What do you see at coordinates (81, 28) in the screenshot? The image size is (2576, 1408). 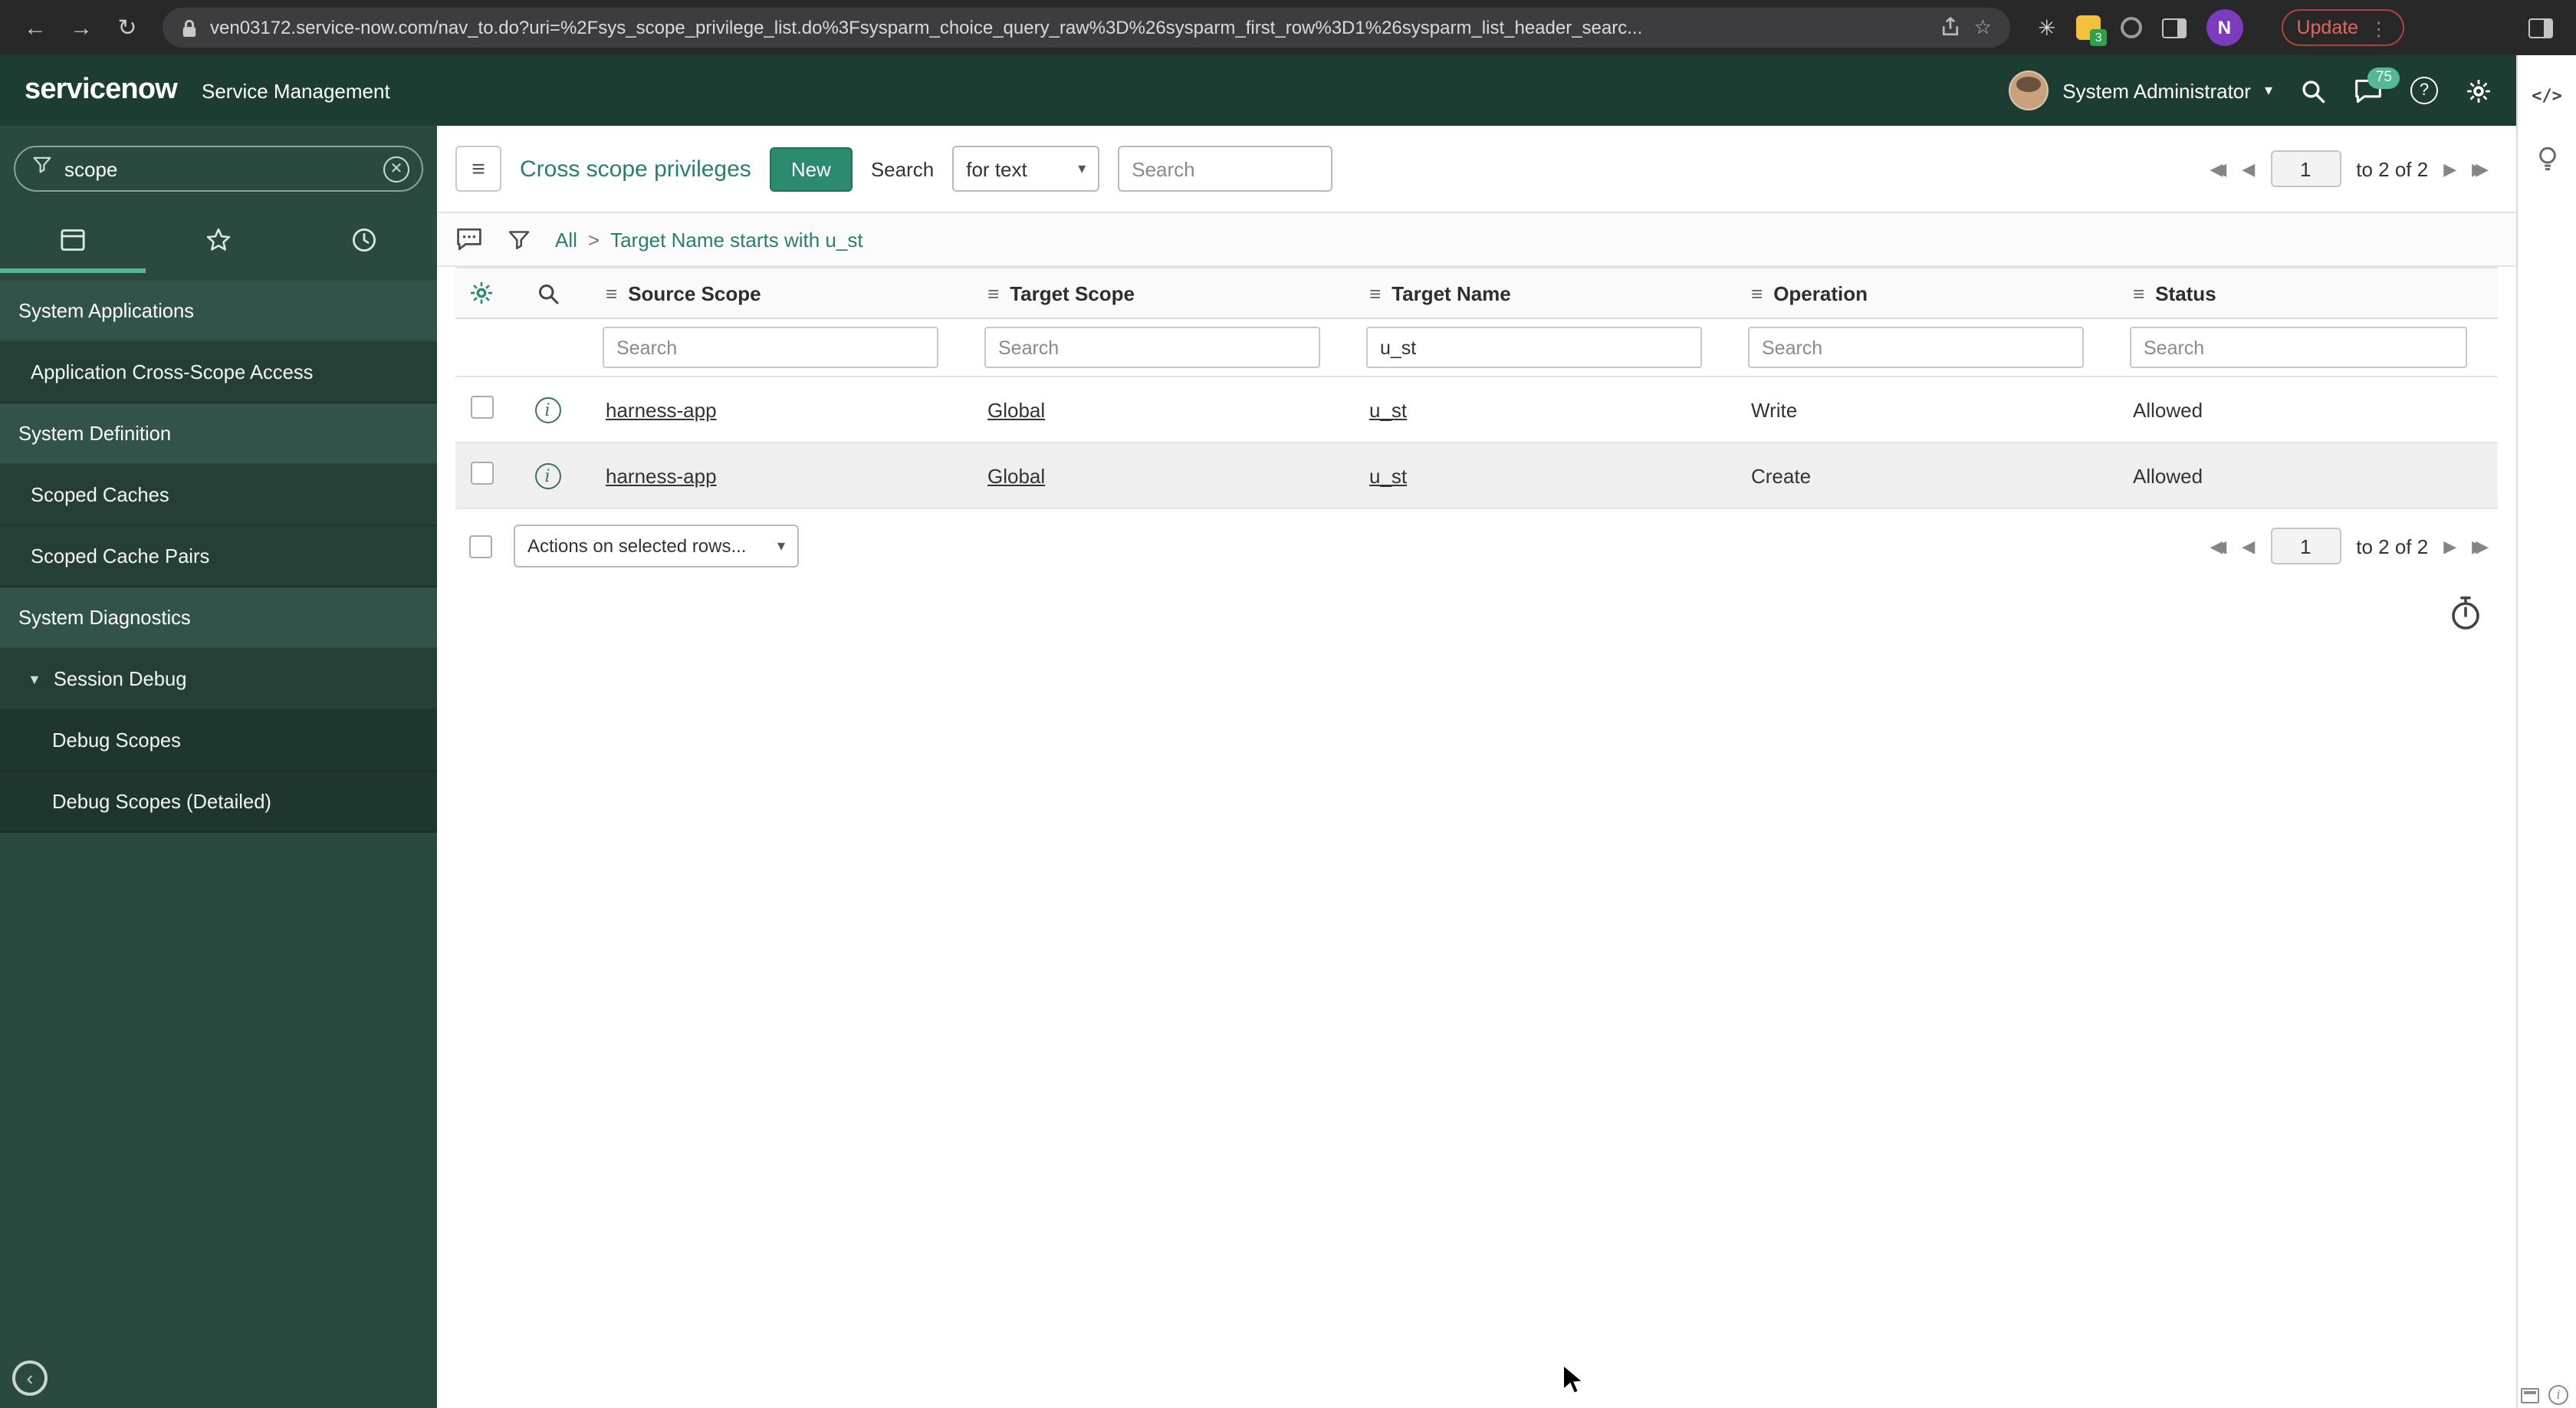 I see `browser-forward-icon: →` at bounding box center [81, 28].